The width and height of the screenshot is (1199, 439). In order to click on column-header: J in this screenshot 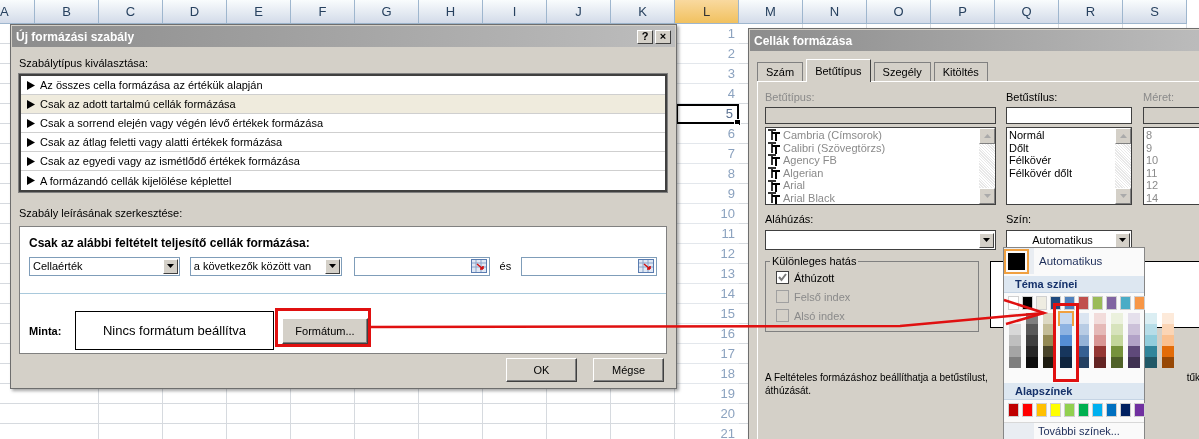, I will do `click(579, 12)`.